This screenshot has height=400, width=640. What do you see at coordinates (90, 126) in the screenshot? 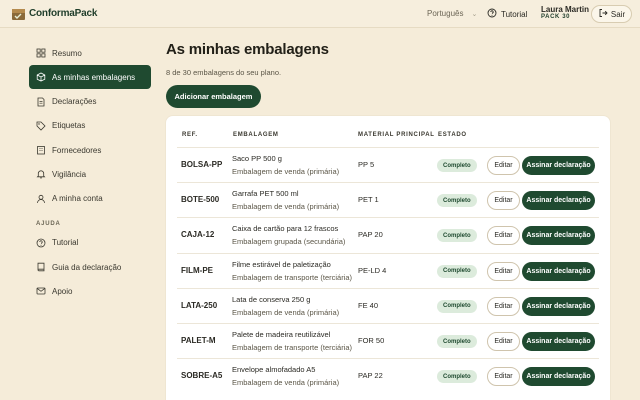
I see `sidebar-item-etiquetas: Etiquetas` at bounding box center [90, 126].